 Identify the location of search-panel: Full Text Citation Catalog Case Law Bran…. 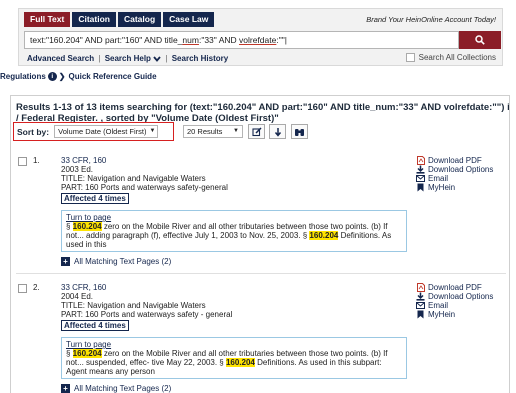
(260, 37).